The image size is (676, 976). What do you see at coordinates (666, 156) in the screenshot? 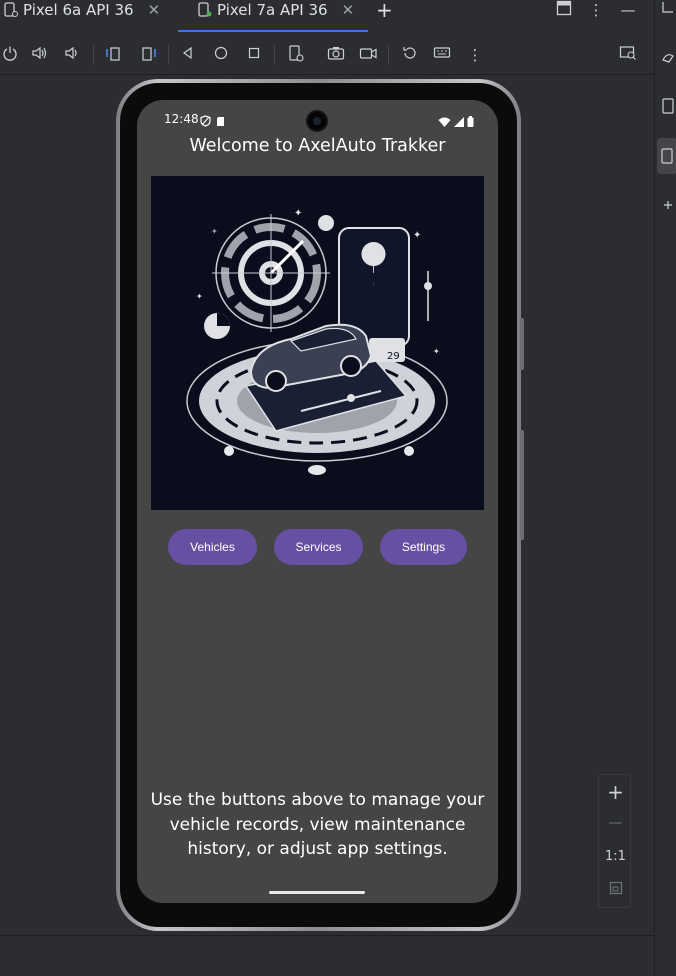
I see `running-devices-tab` at bounding box center [666, 156].